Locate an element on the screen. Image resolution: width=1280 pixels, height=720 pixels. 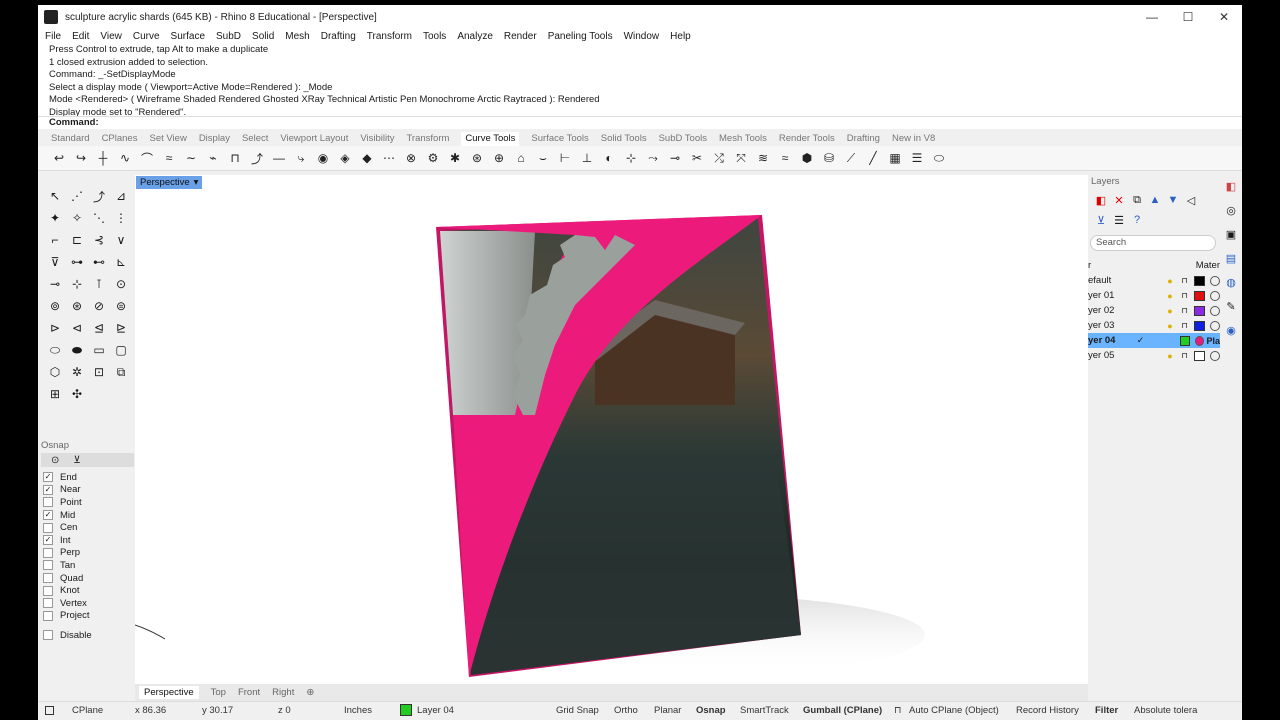
osnap-disable: Disable is located at coordinates (86, 635).